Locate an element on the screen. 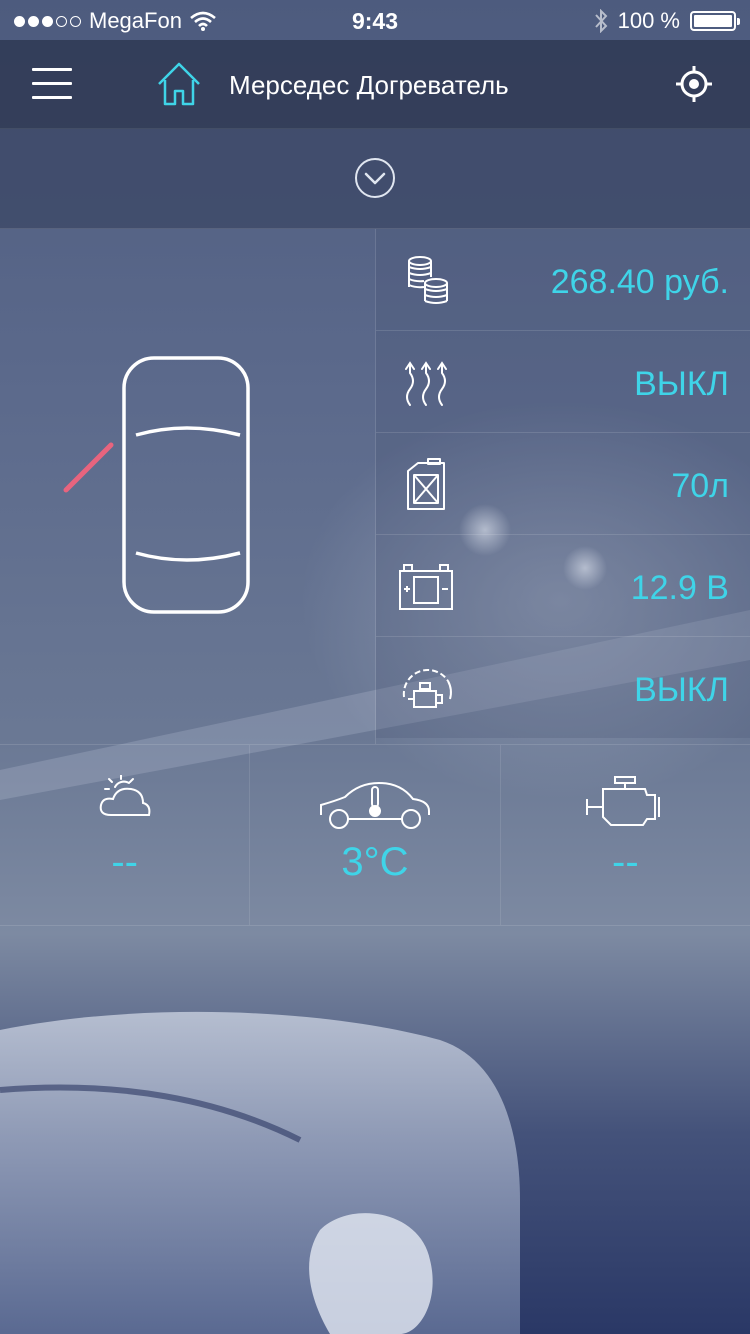  car-interior-temp-icon is located at coordinates (374, 805).